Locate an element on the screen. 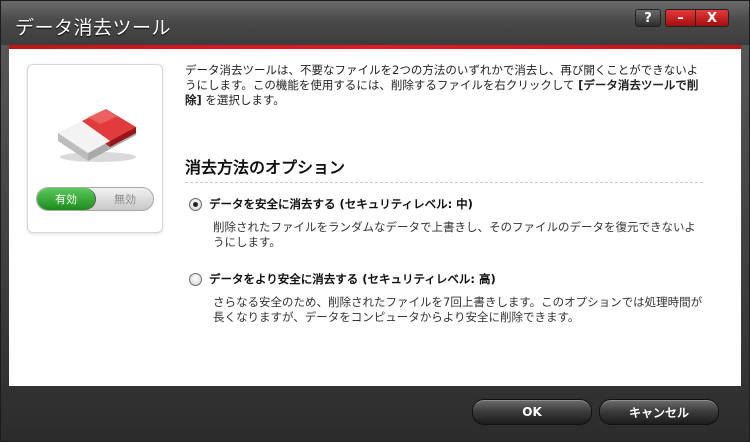 This screenshot has height=442, width=750. toggle-disabled-option: 無効 is located at coordinates (125, 199).